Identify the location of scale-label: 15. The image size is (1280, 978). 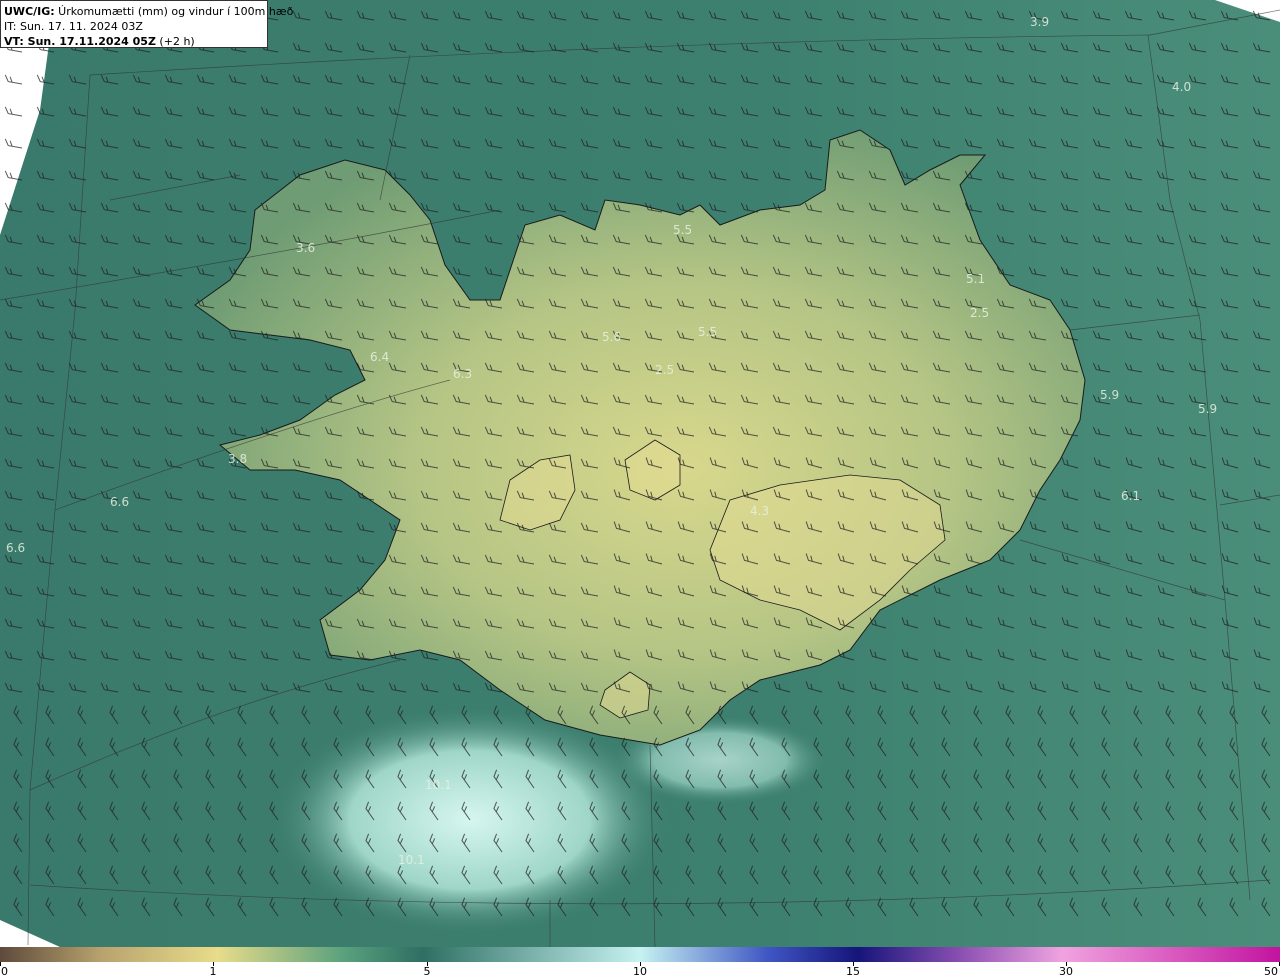
(853, 971).